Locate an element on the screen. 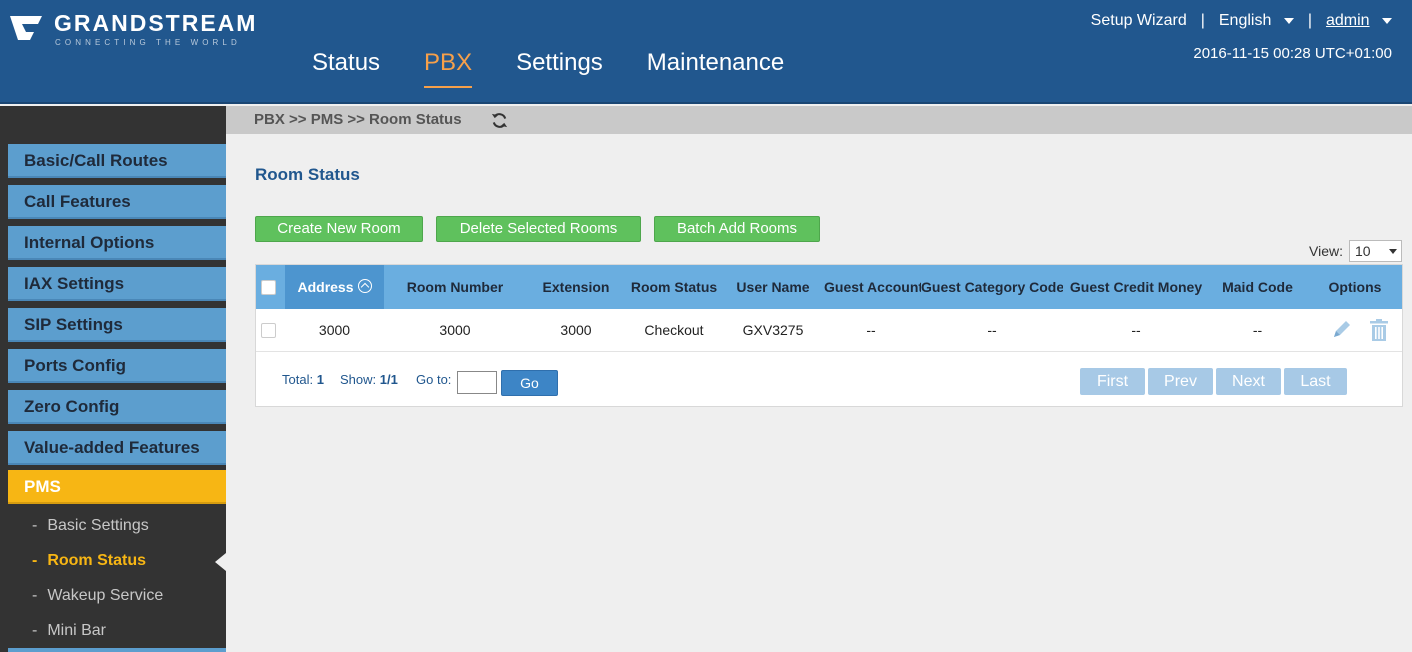  total-label: Total: is located at coordinates (298, 379).